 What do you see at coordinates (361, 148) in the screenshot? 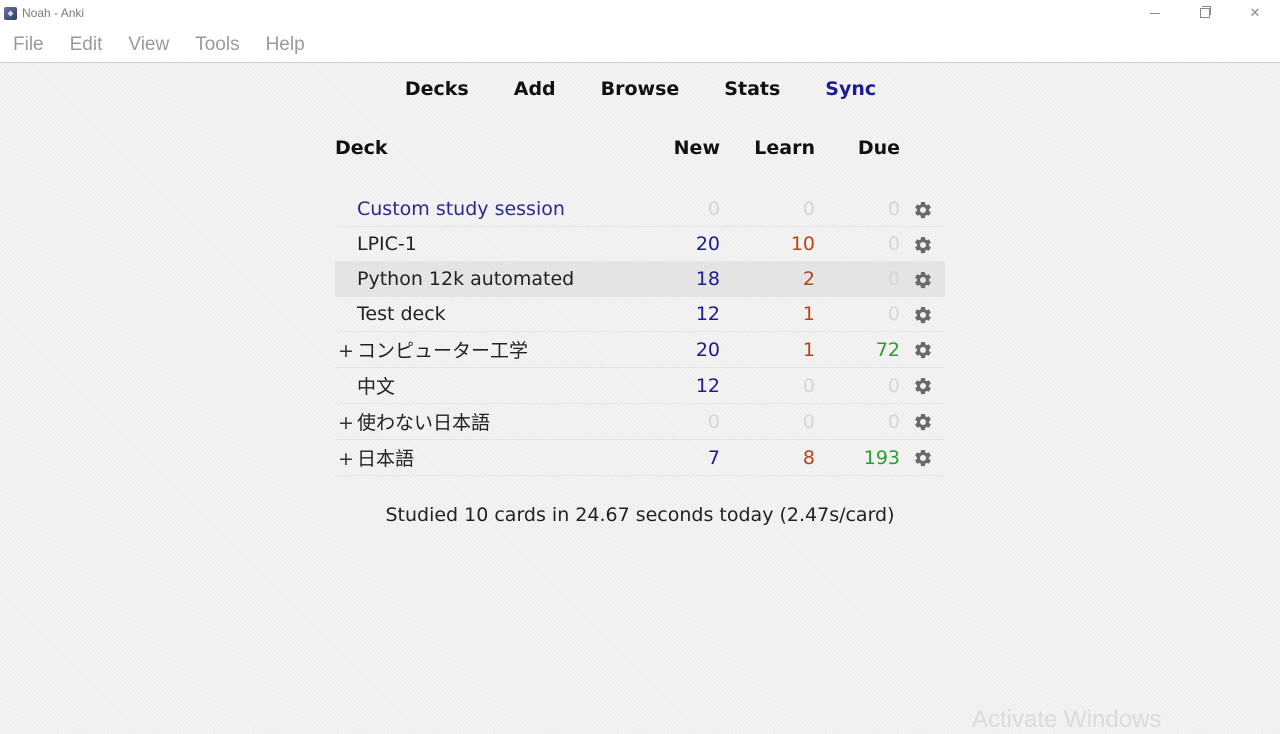
I see `deck-column-header: Deck` at bounding box center [361, 148].